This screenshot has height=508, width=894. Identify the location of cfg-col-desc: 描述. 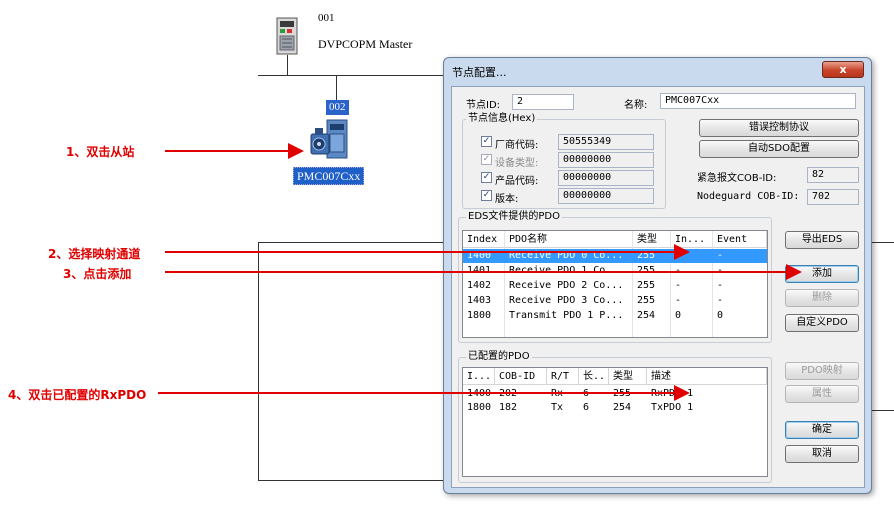
(707, 376).